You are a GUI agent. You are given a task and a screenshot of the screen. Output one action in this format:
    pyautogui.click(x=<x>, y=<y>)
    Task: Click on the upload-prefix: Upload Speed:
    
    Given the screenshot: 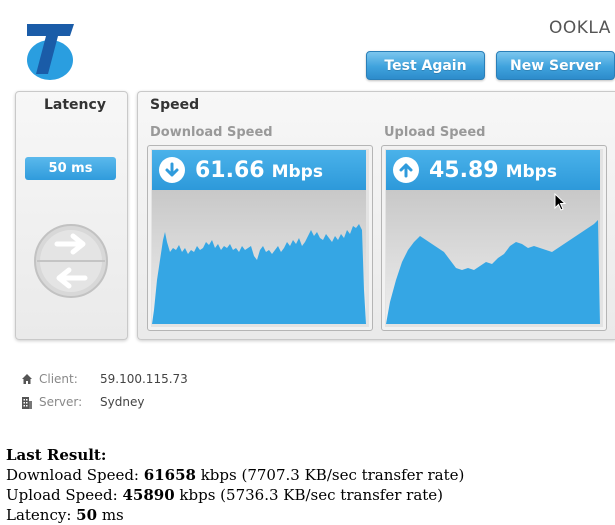 What is the action you would take?
    pyautogui.click(x=64, y=495)
    